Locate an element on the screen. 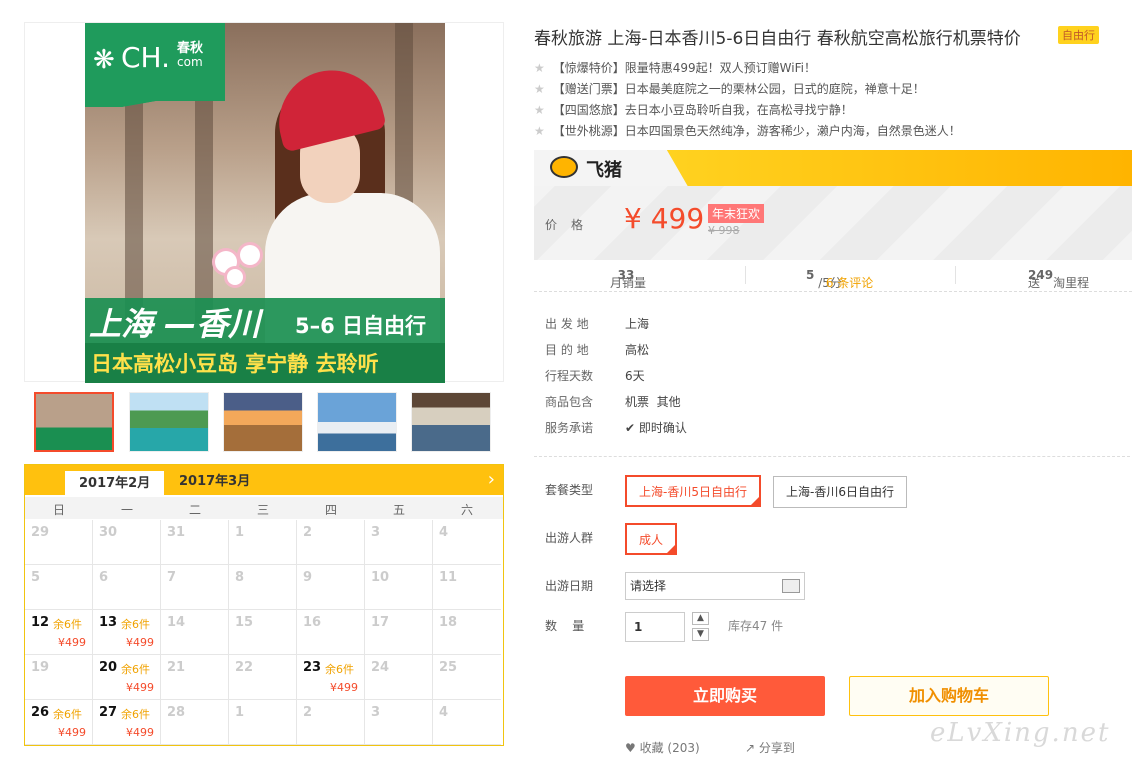 Image resolution: width=1132 pixels, height=769 pixels. day-number: 27 is located at coordinates (108, 712).